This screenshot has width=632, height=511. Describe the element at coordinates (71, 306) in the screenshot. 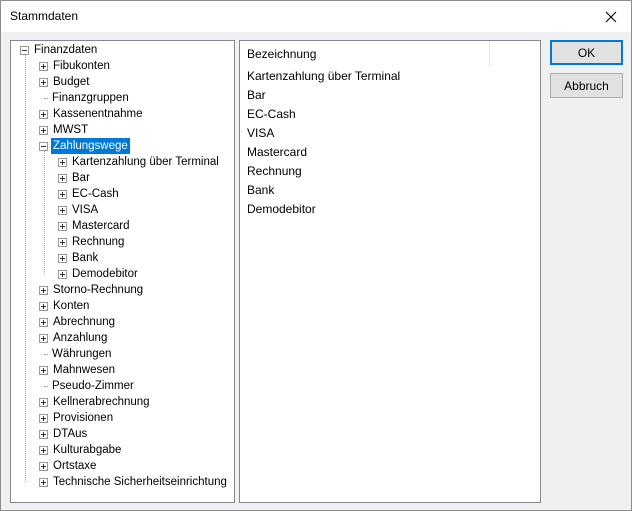

I see `tree-node-label: Konten` at that location.